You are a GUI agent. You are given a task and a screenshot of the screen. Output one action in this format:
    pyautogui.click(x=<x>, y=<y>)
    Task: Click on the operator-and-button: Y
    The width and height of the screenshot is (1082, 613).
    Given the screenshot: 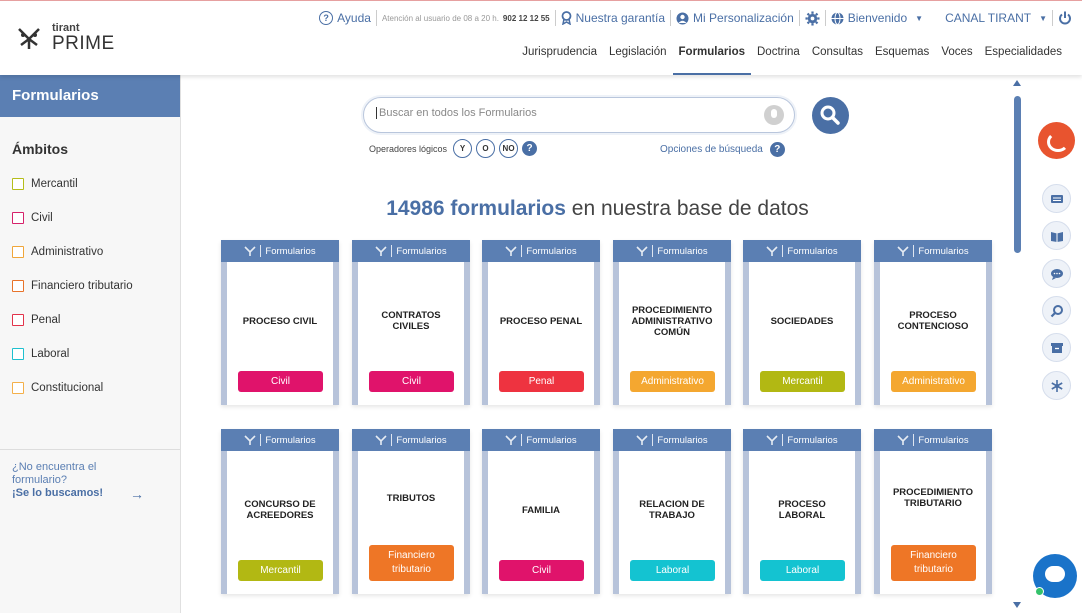 What is the action you would take?
    pyautogui.click(x=463, y=148)
    